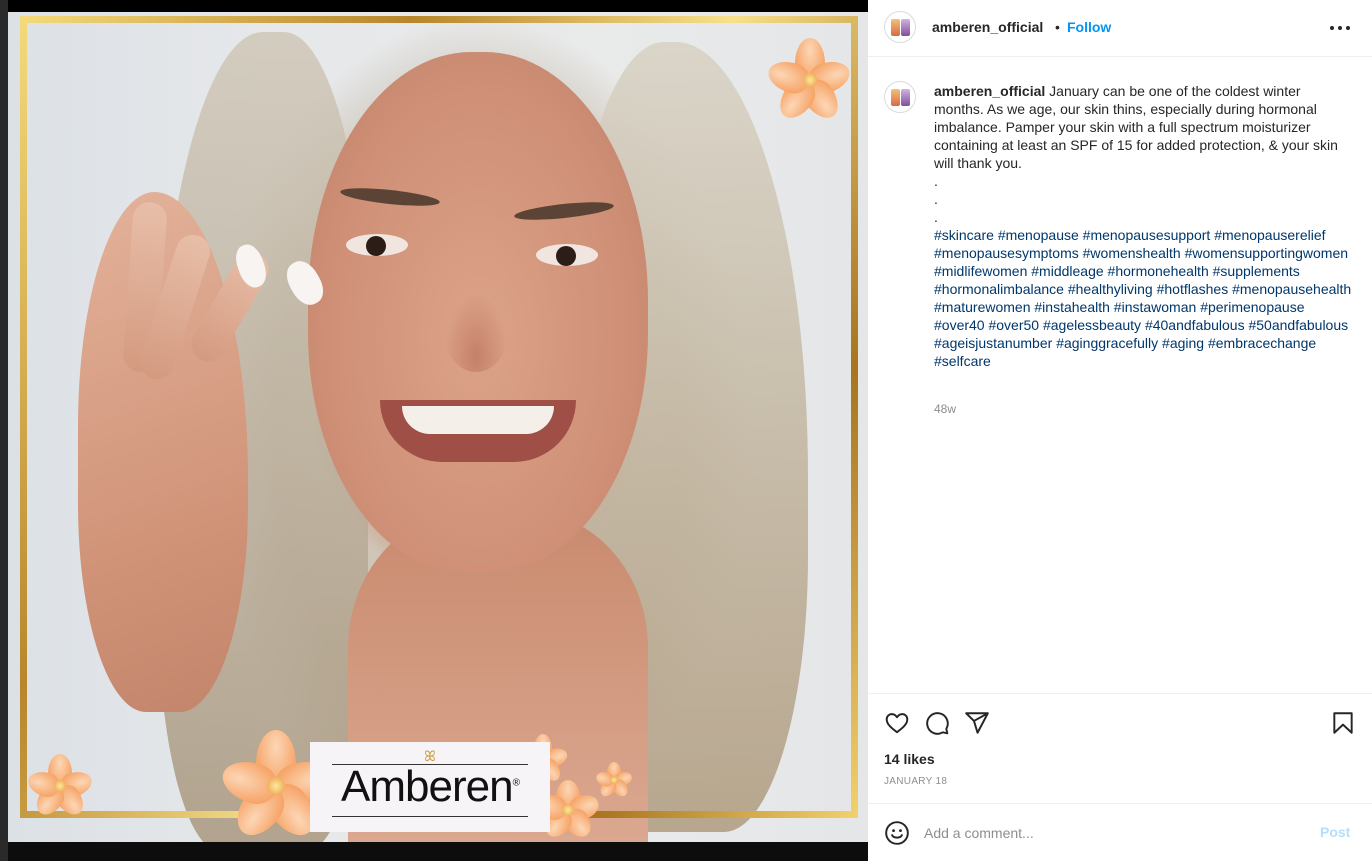  Describe the element at coordinates (1291, 289) in the screenshot. I see `hashtag-link: #menopausehealth` at that location.